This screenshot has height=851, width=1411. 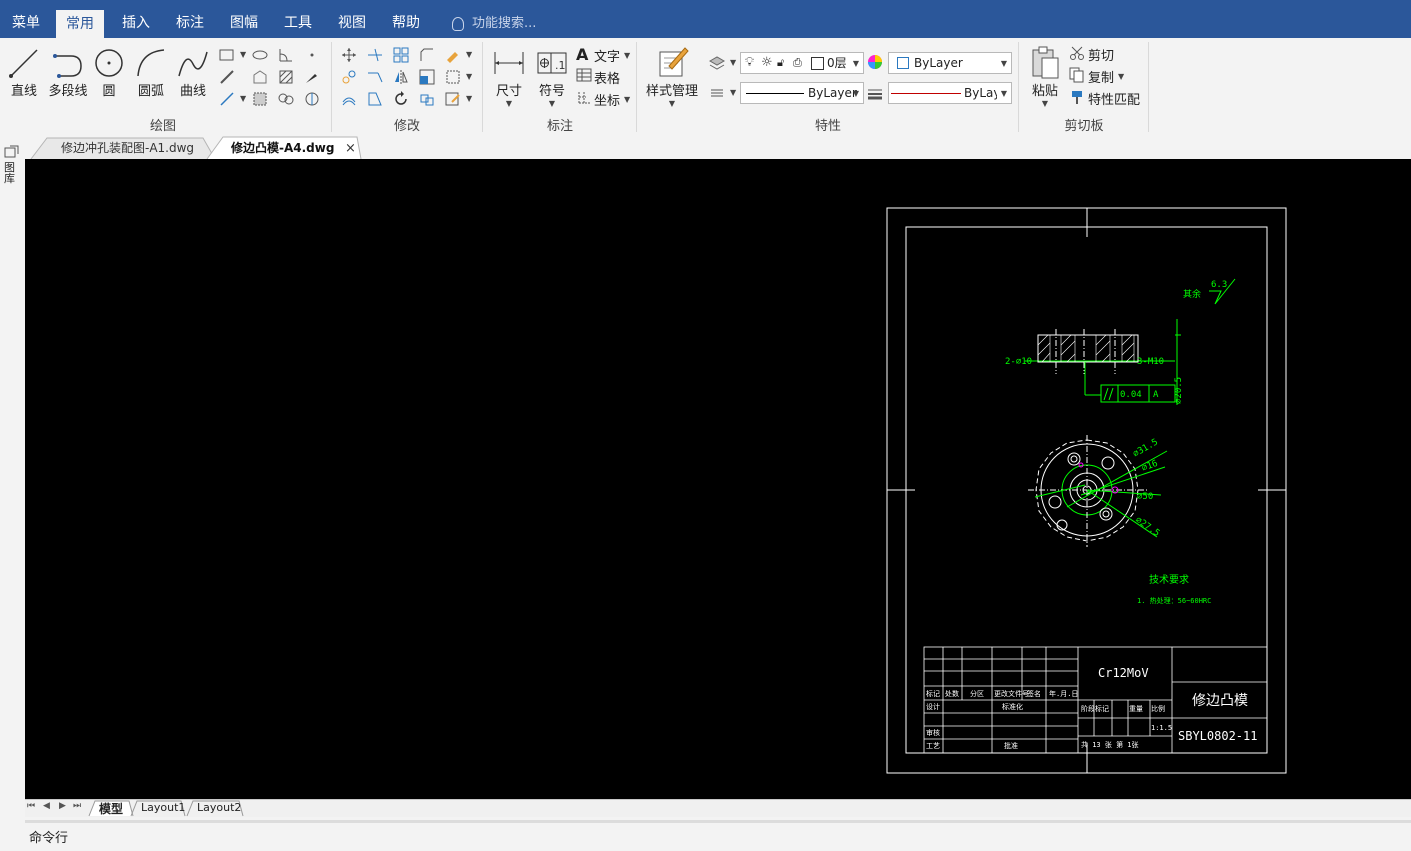 What do you see at coordinates (1091, 55) in the screenshot?
I see `cut-button: 剪切` at bounding box center [1091, 55].